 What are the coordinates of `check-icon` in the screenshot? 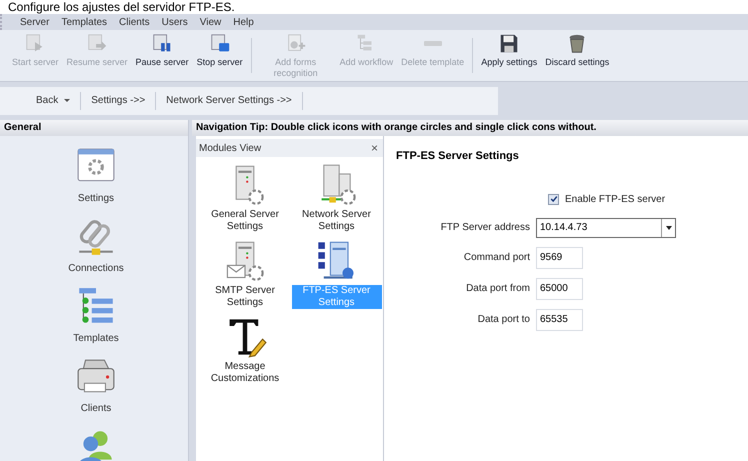 It's located at (554, 199).